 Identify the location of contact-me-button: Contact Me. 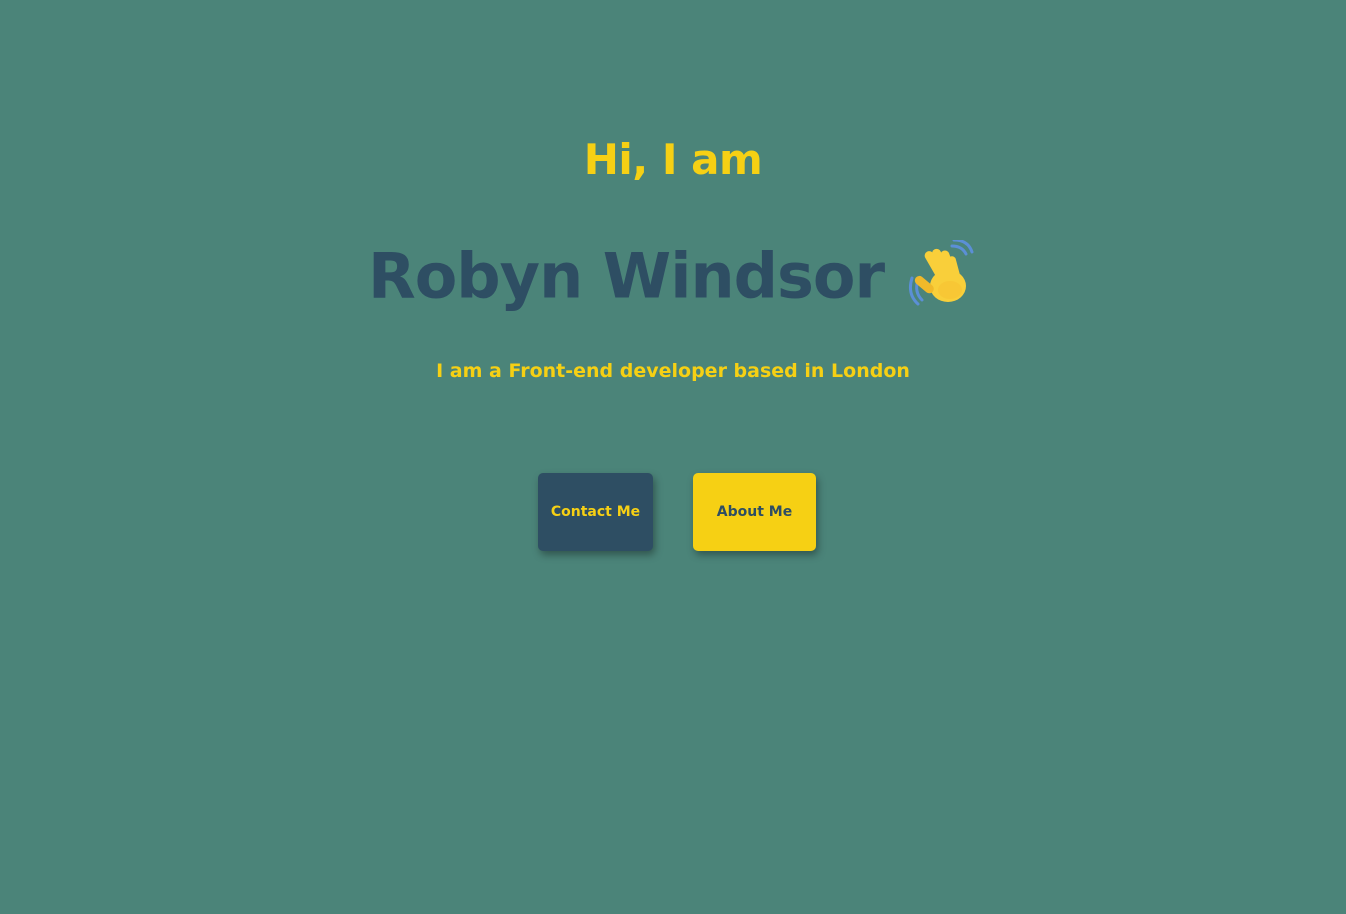
(595, 512).